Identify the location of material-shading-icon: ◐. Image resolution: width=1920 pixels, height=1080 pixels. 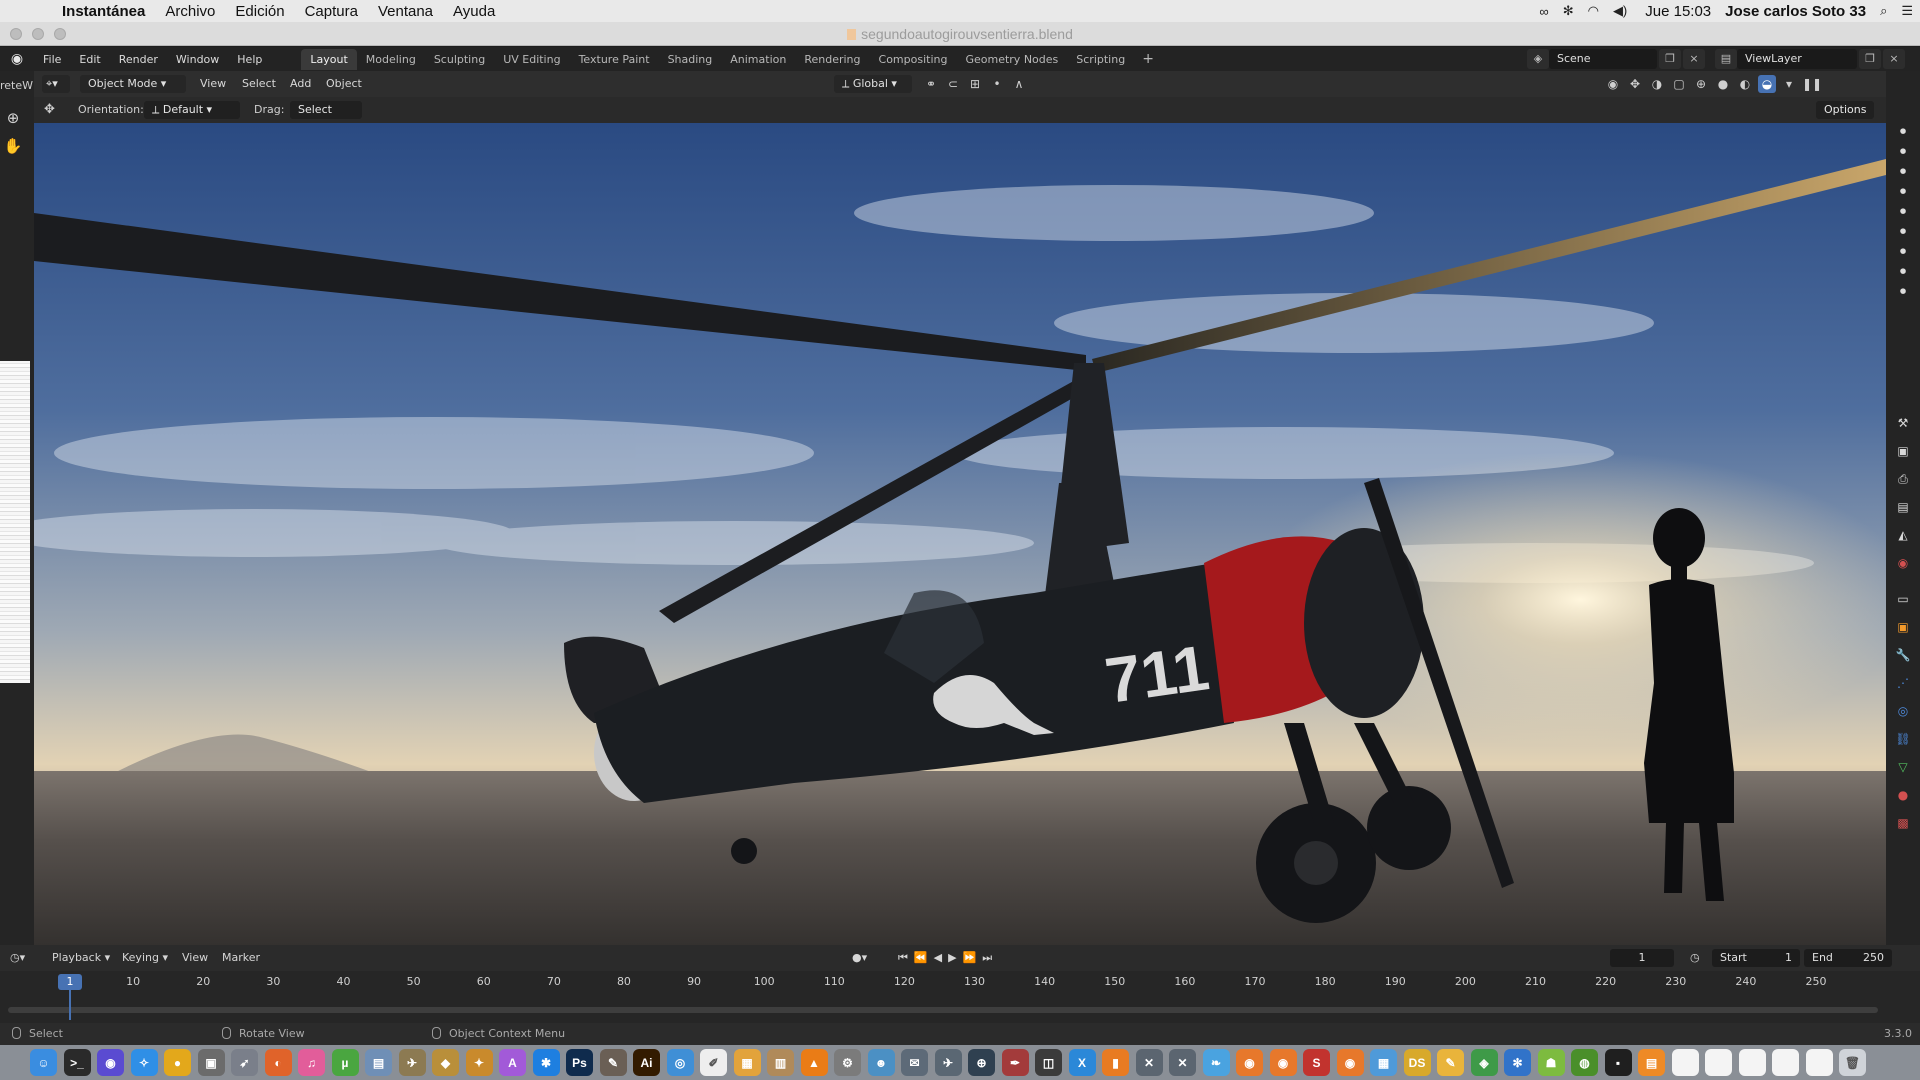
(1745, 84).